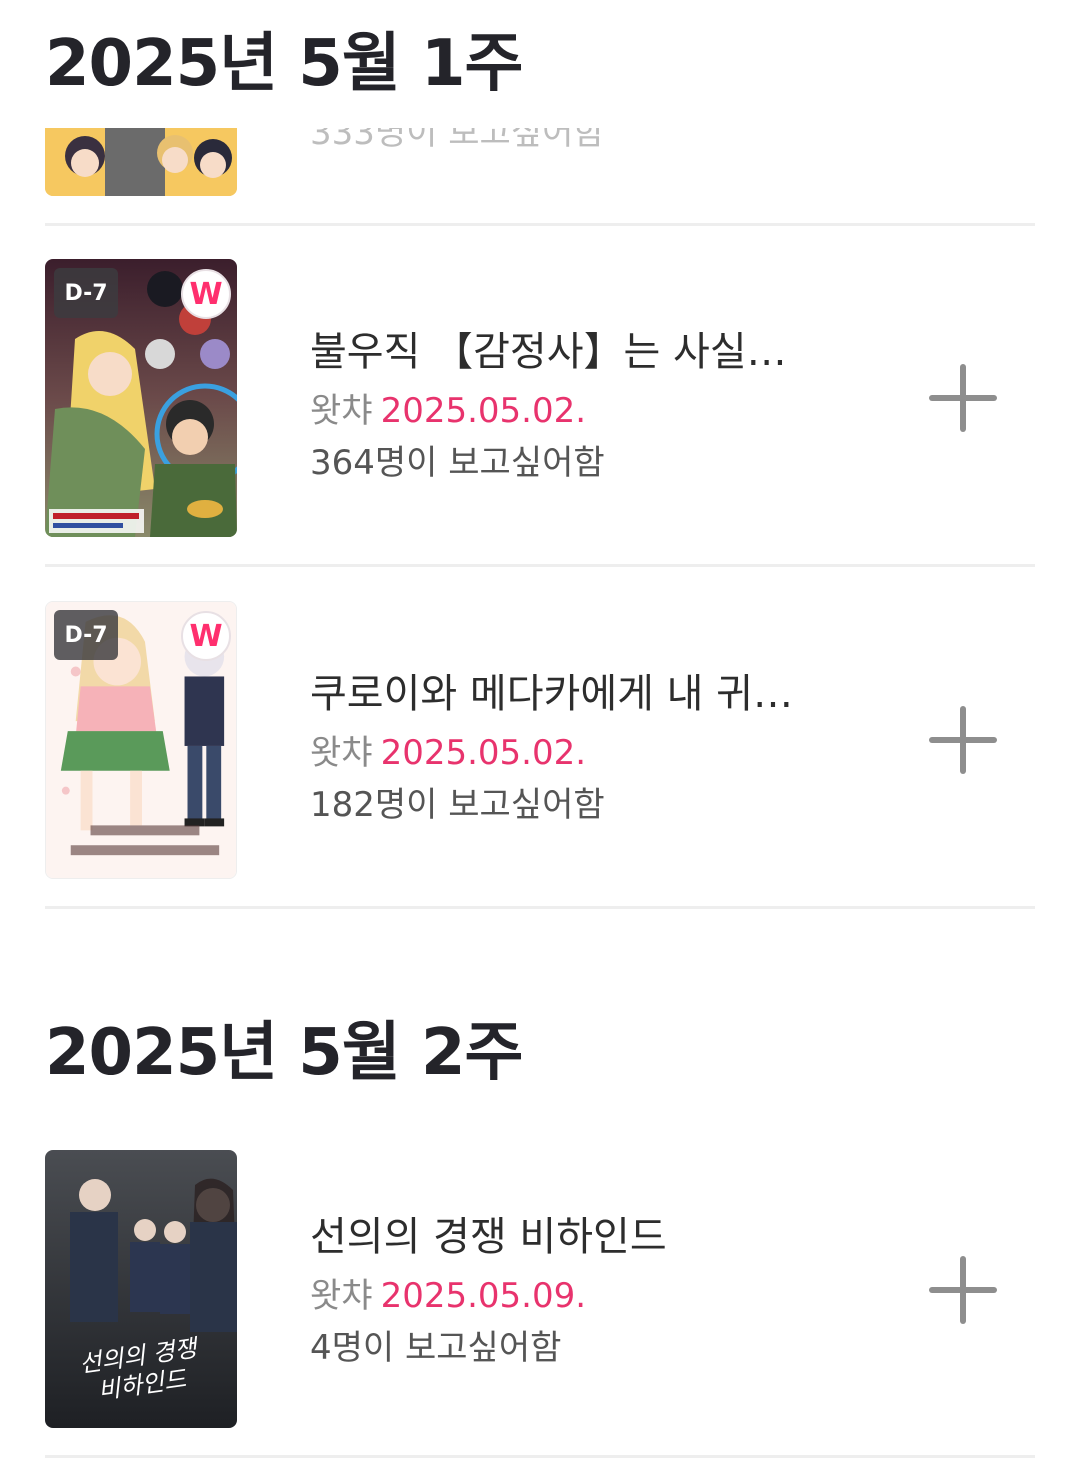 Image resolution: width=1080 pixels, height=1478 pixels. Describe the element at coordinates (457, 463) in the screenshot. I see `wish-count: 364명이 보고싶어함` at that location.